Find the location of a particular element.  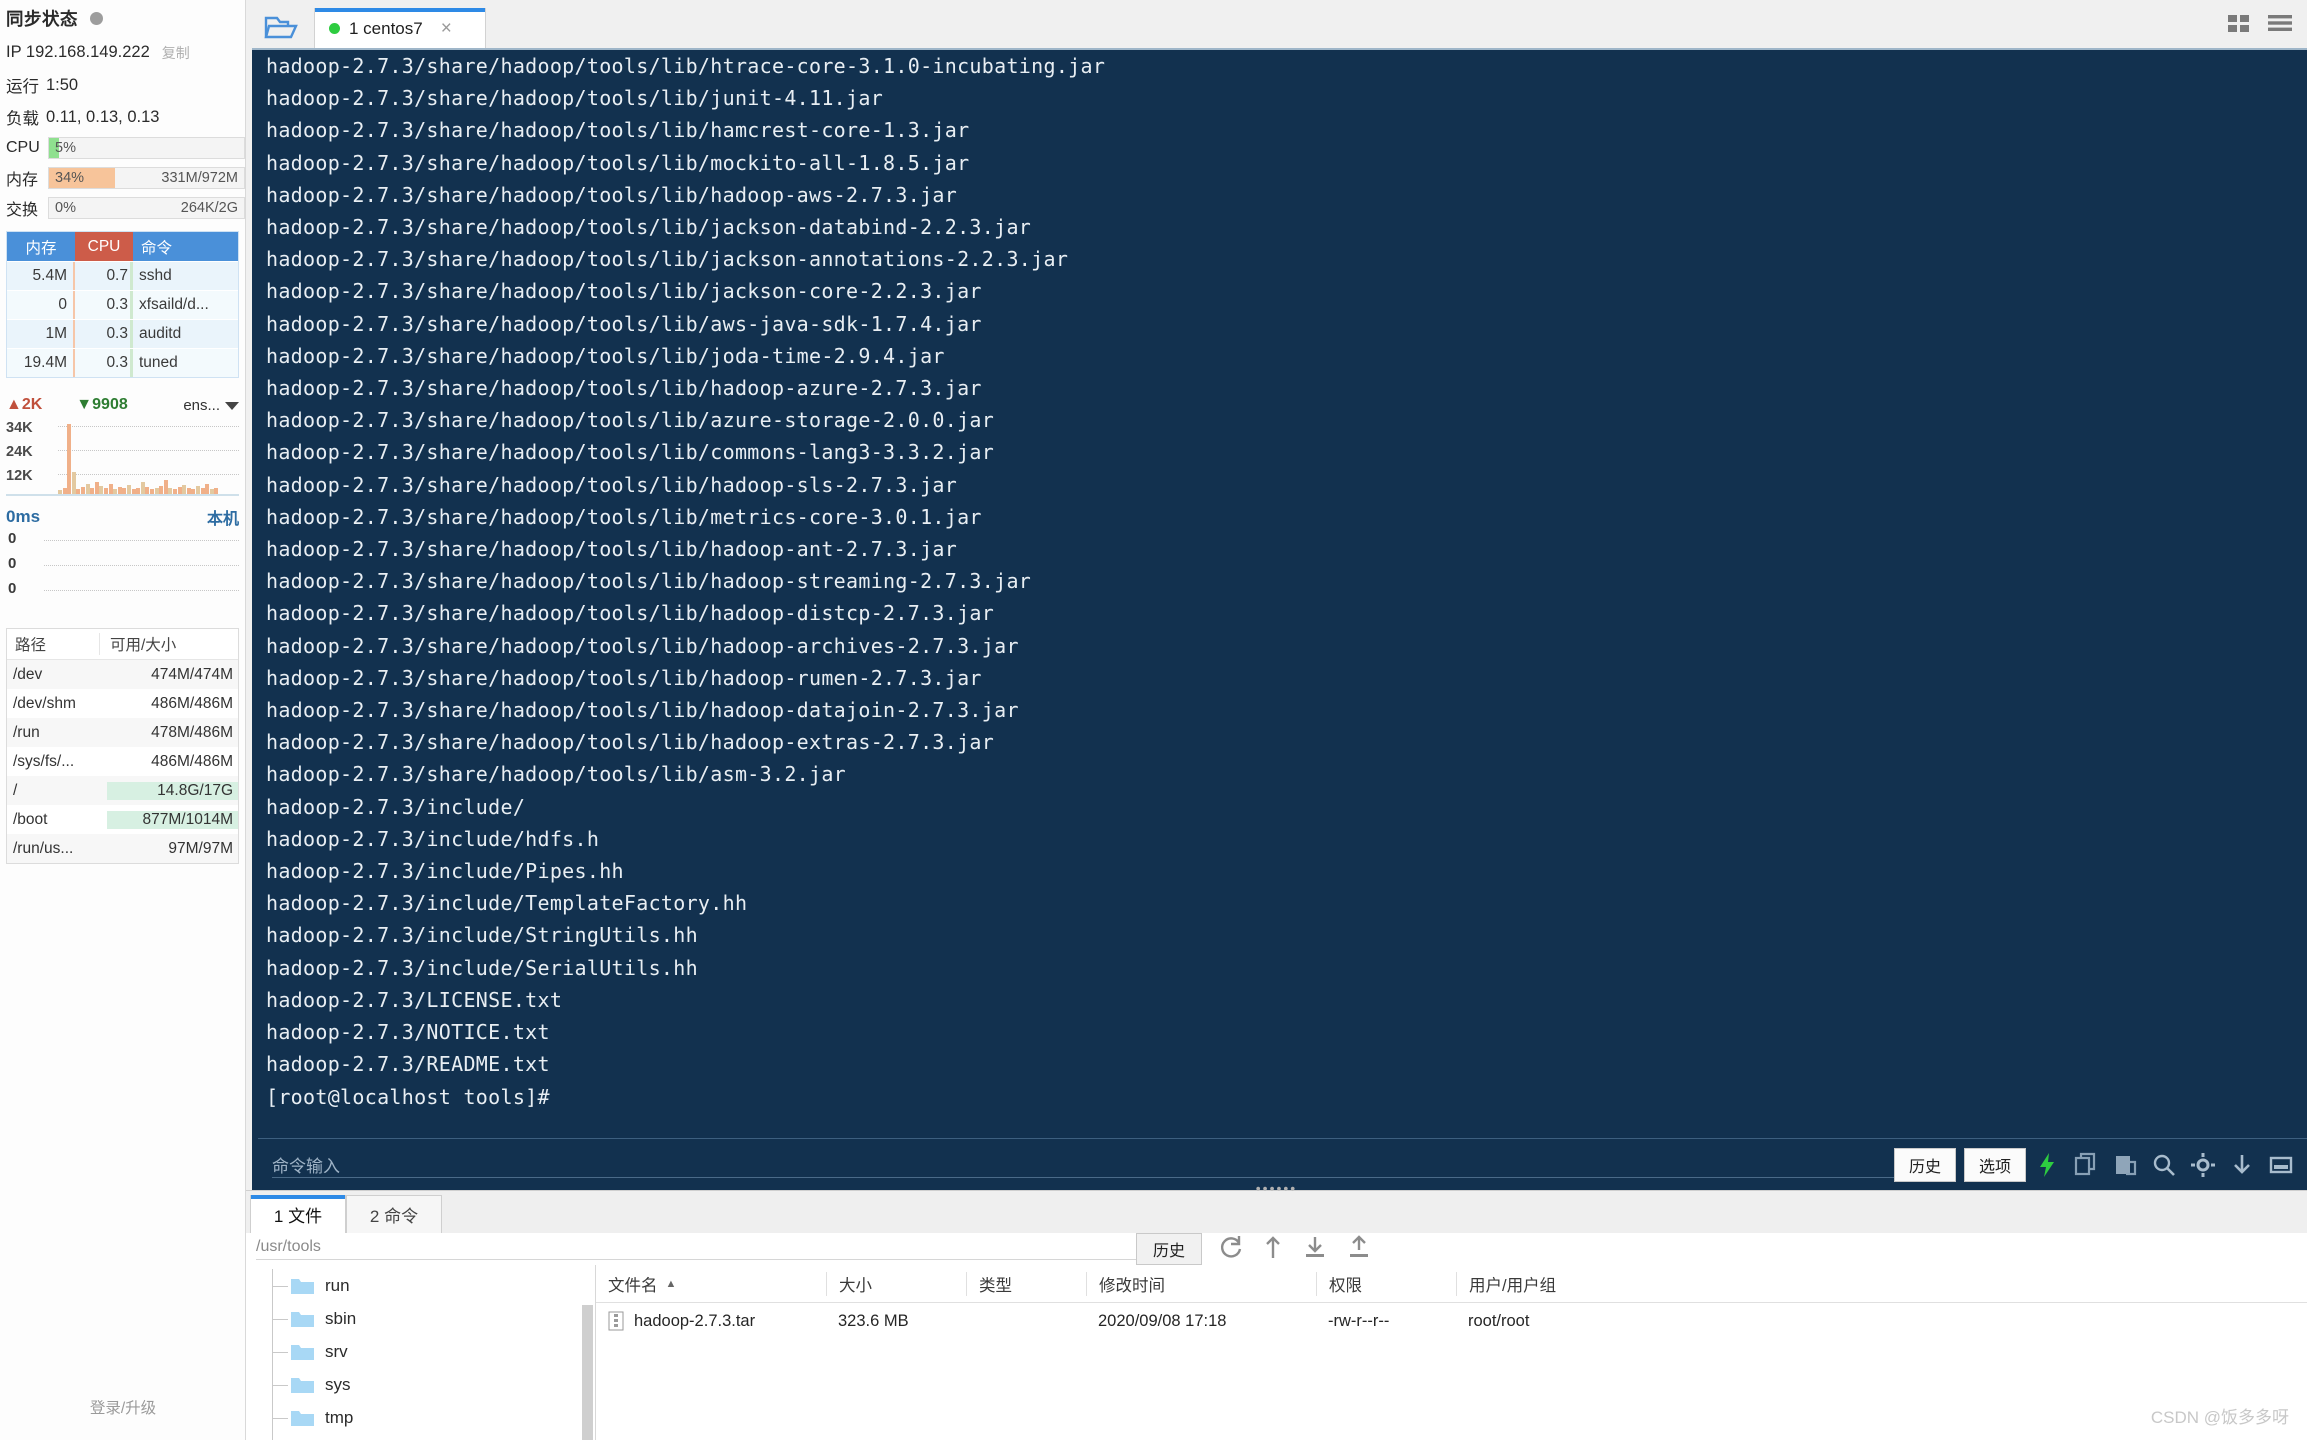

file-header-type: 类型 is located at coordinates (1026, 1283).